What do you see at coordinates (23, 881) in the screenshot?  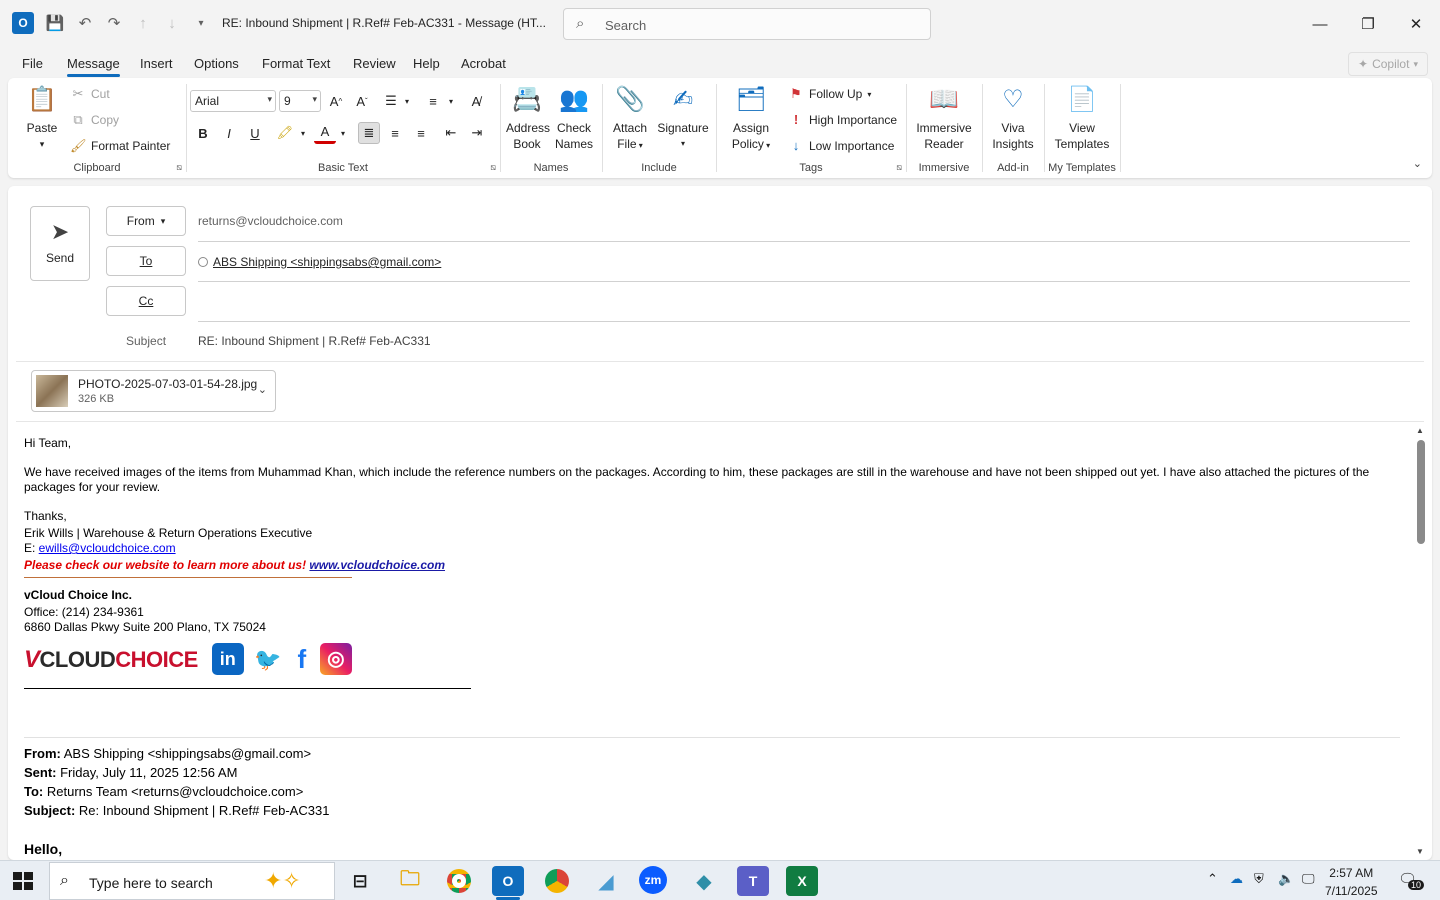 I see `windows-start-icon` at bounding box center [23, 881].